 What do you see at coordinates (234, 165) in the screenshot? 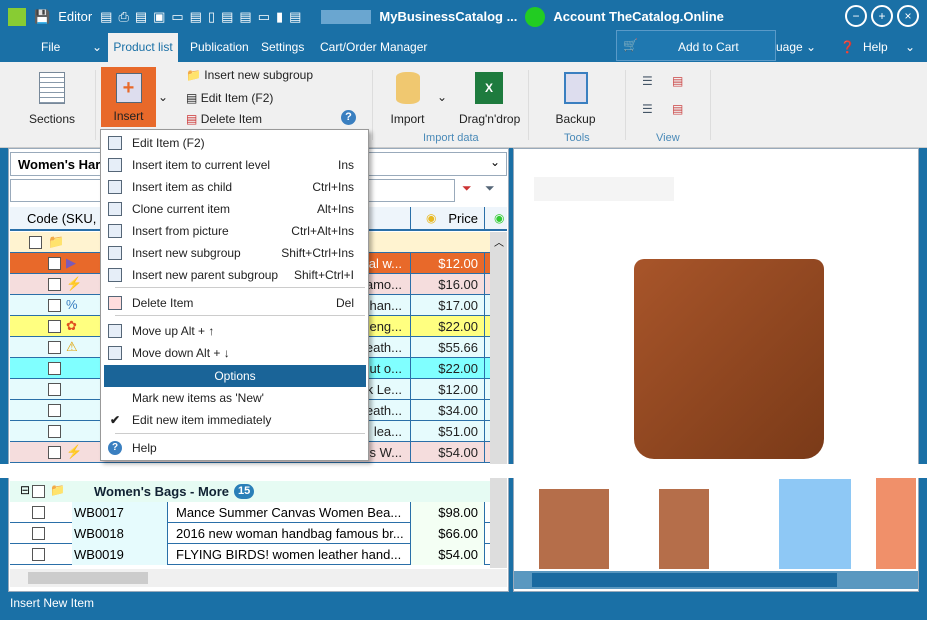
I see `menu-item-insert-current-level: Insert item to current level Ins` at bounding box center [234, 165].